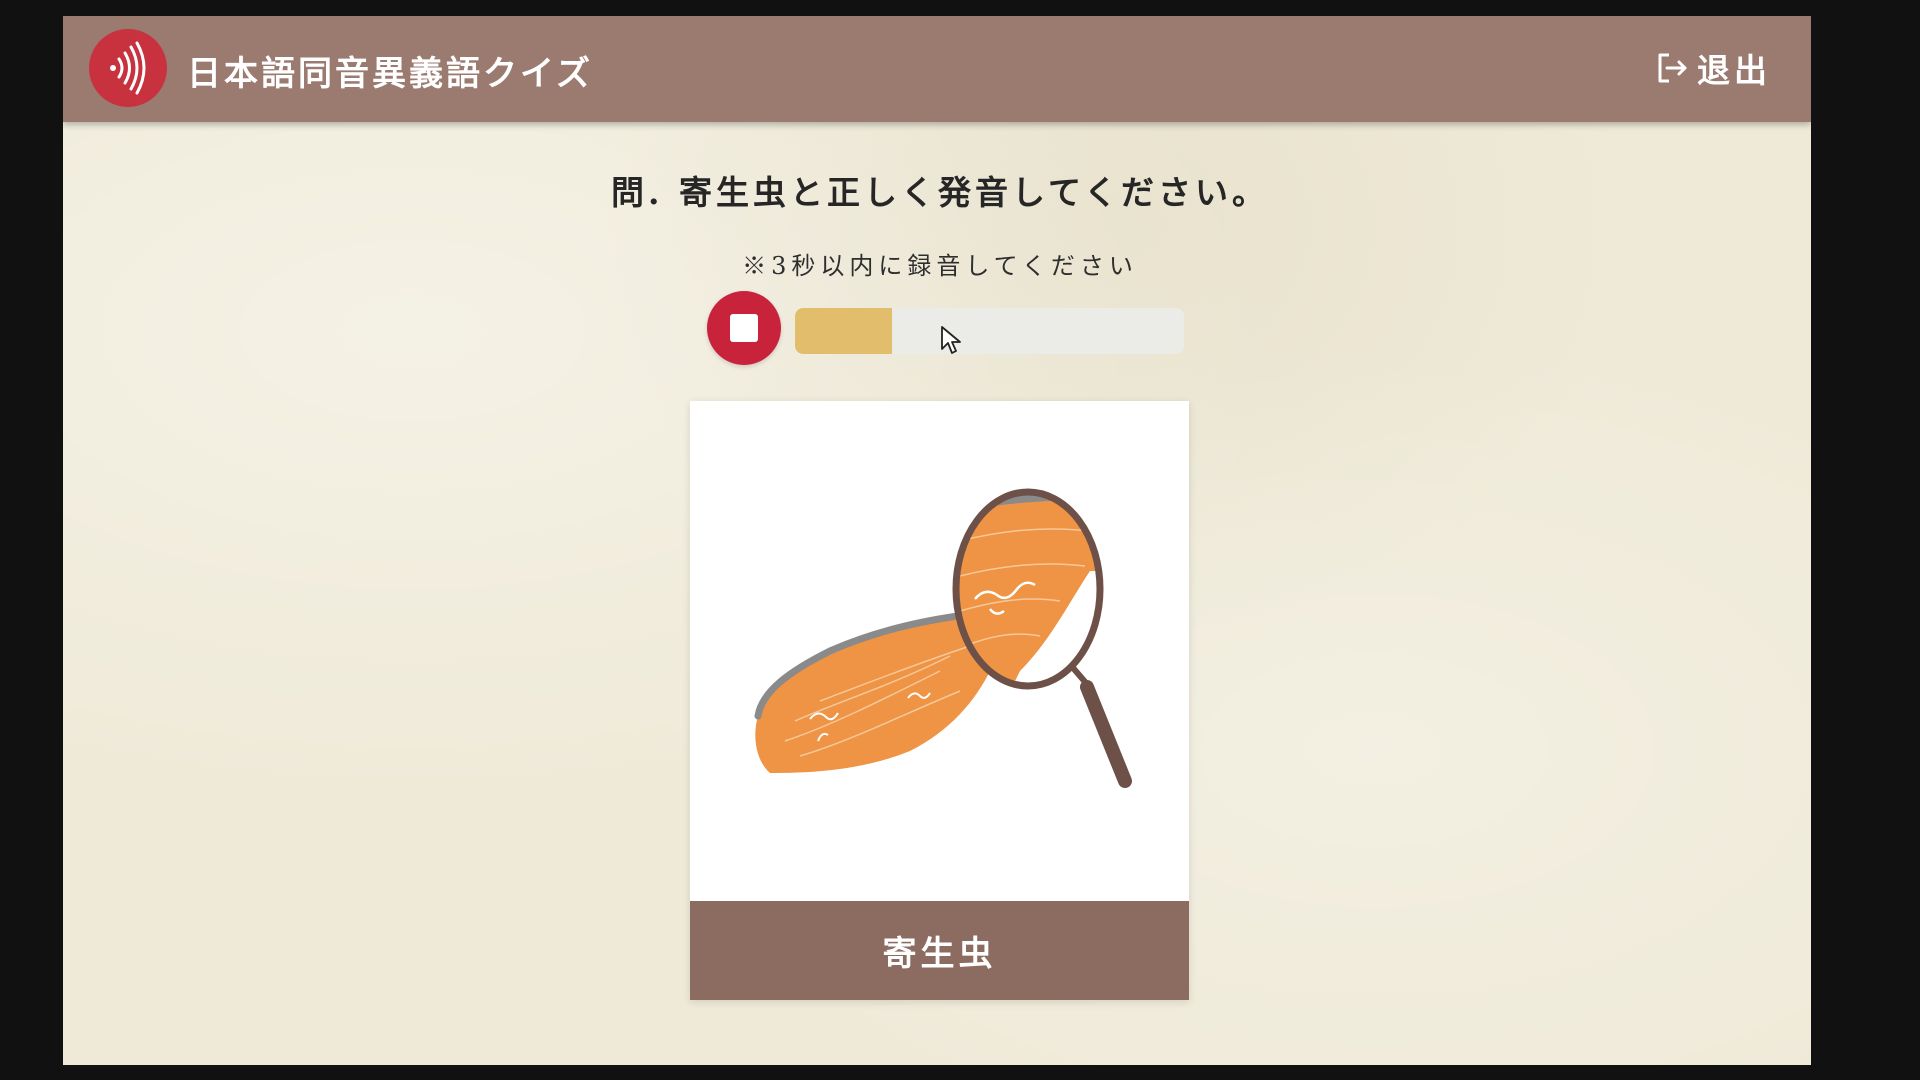 This screenshot has width=1920, height=1080. What do you see at coordinates (844, 331) in the screenshot?
I see `recording-progress-fill` at bounding box center [844, 331].